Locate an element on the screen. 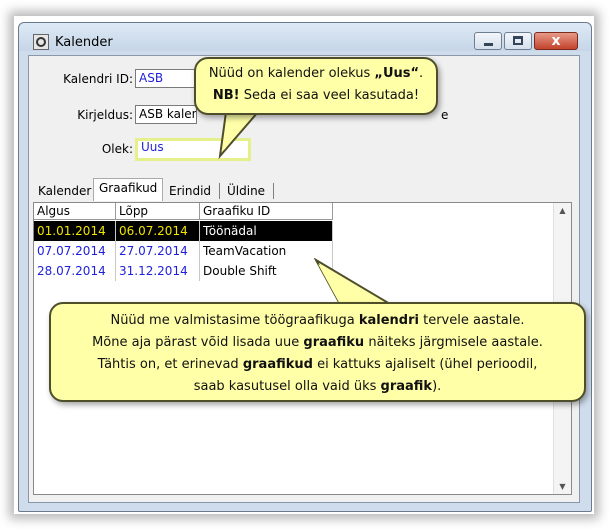 Image resolution: width=609 pixels, height=529 pixels. callout-emphasis: graafikud is located at coordinates (277, 364).